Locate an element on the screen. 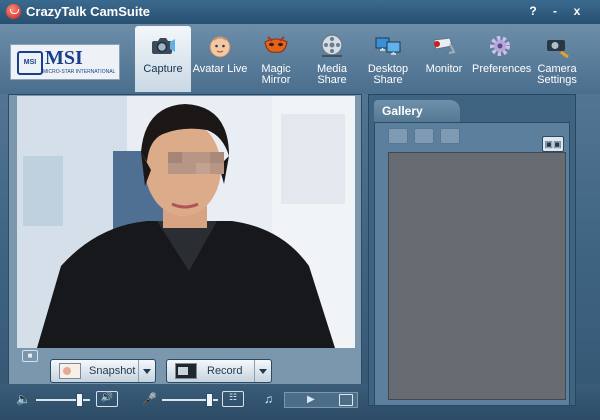 The image size is (600, 420). snapshot-dropdown-icon is located at coordinates (146, 371).